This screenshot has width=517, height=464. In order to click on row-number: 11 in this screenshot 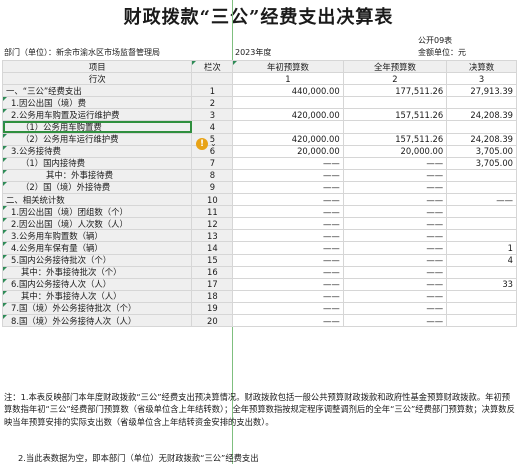, I will do `click(212, 212)`.